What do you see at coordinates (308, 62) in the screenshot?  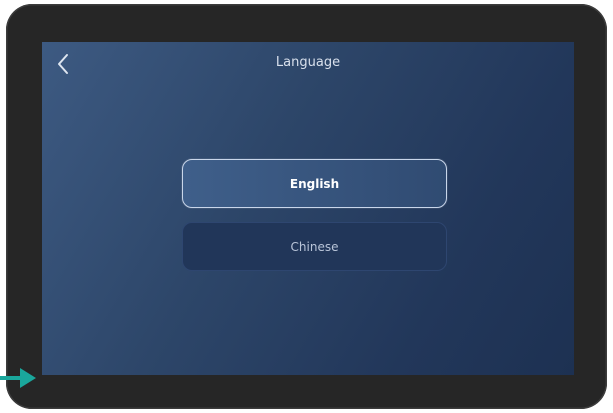 I see `page-title: Language` at bounding box center [308, 62].